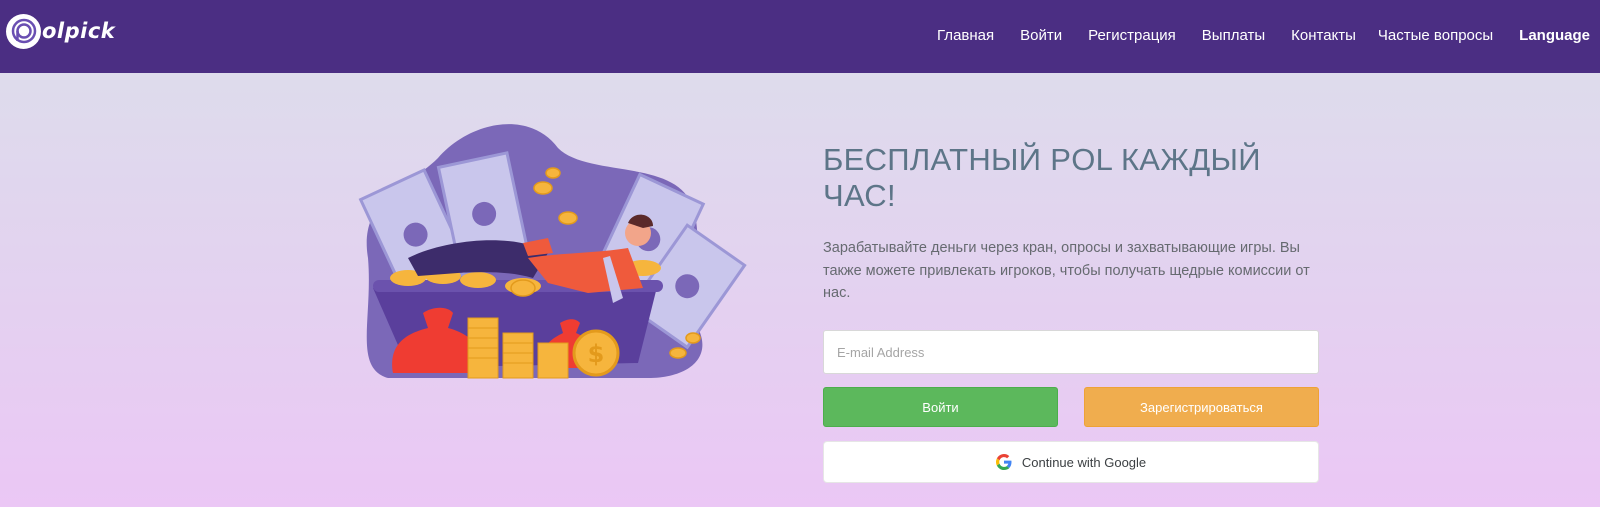 This screenshot has height=507, width=1600. What do you see at coordinates (548, 252) in the screenshot?
I see `hero-illustration: $` at bounding box center [548, 252].